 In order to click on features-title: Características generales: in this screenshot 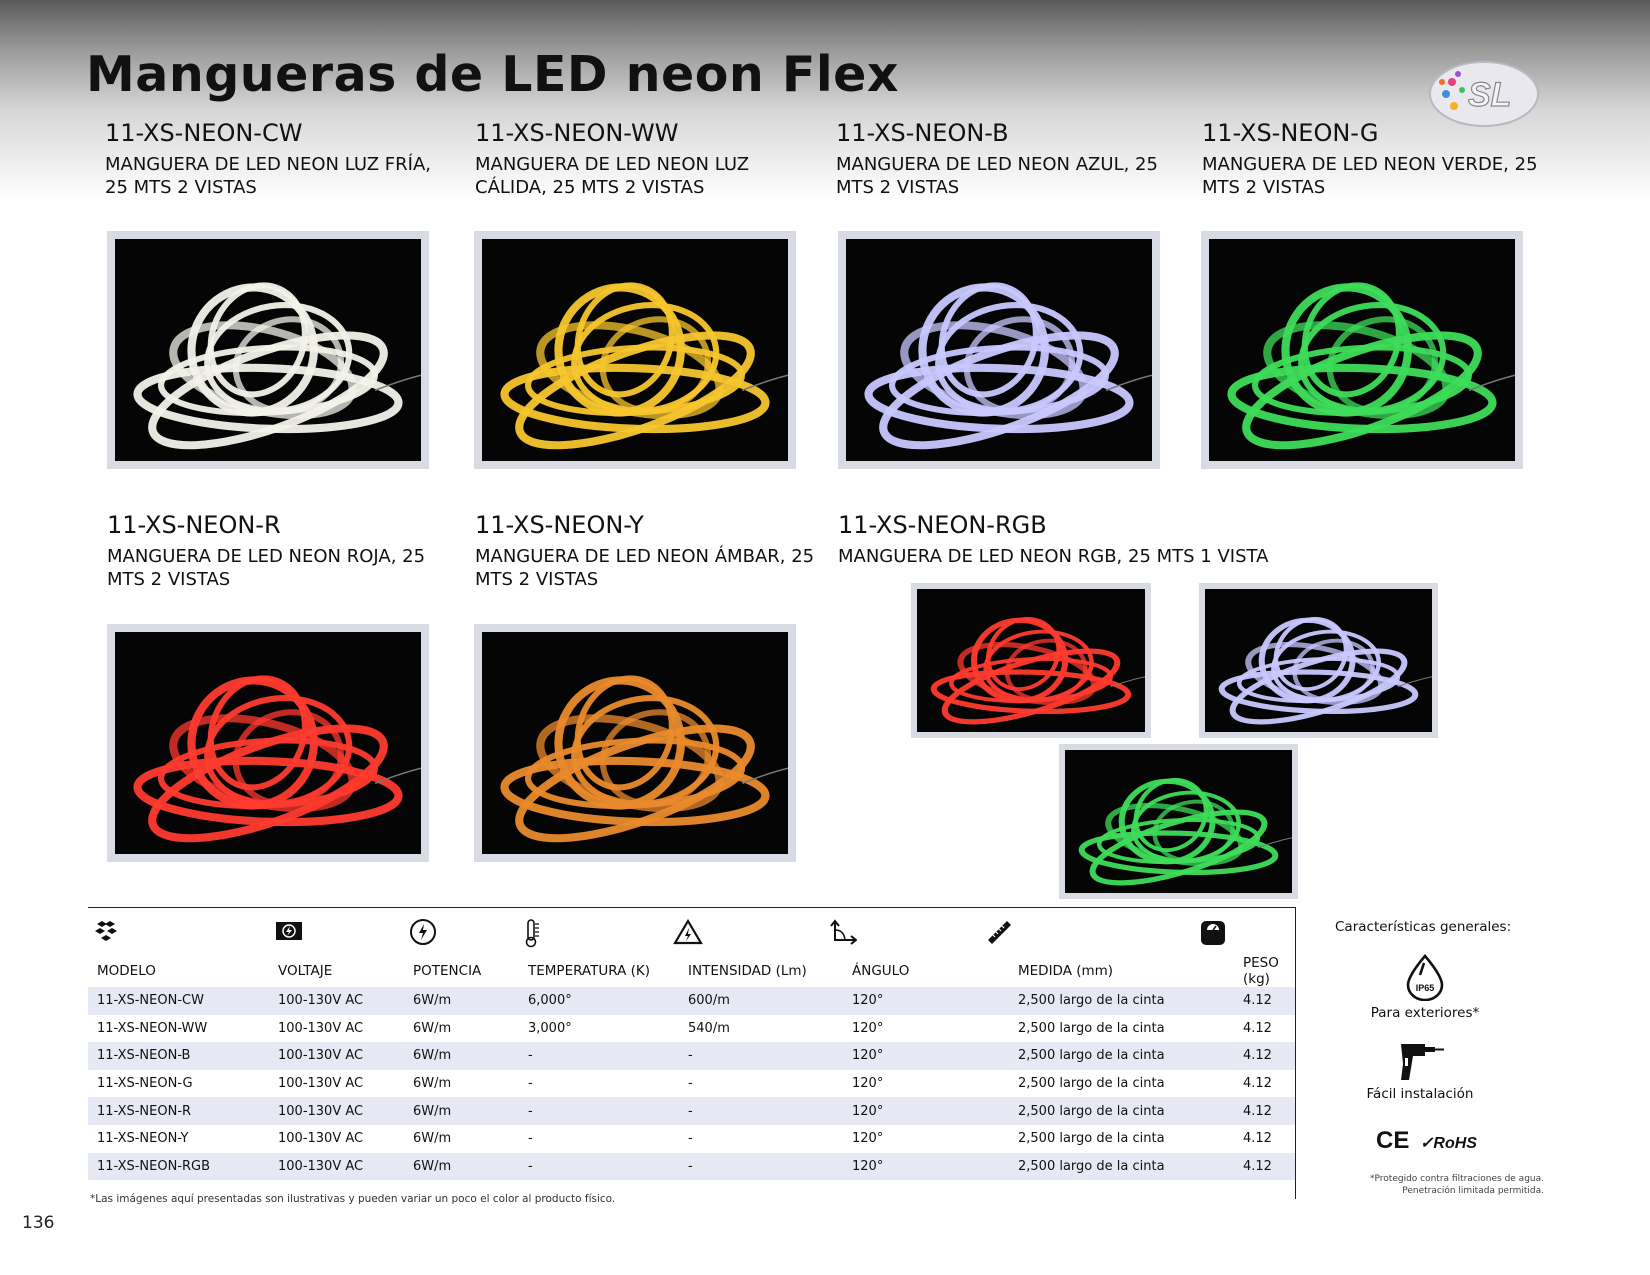, I will do `click(1423, 927)`.